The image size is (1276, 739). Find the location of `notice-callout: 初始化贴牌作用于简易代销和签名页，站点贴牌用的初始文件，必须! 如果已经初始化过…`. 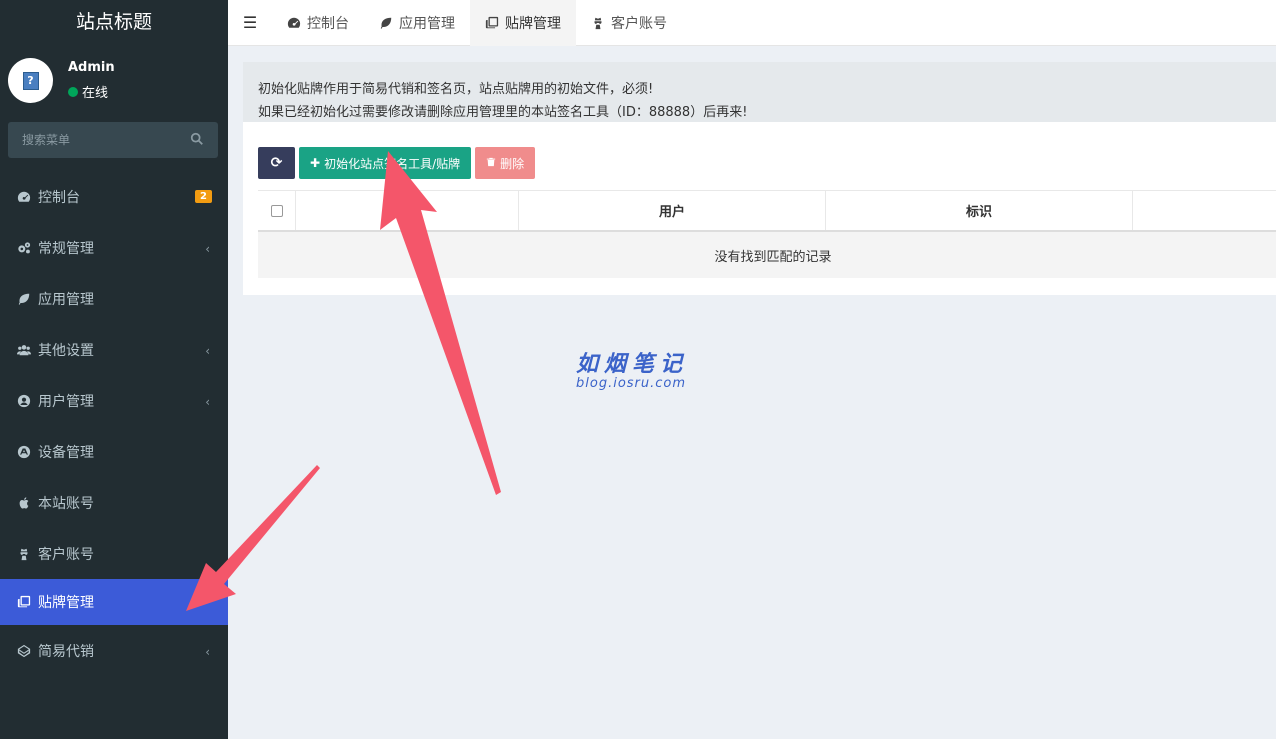

notice-callout: 初始化贴牌作用于简易代销和签名页，站点贴牌用的初始文件，必须! 如果已经初始化过… is located at coordinates (759, 92).